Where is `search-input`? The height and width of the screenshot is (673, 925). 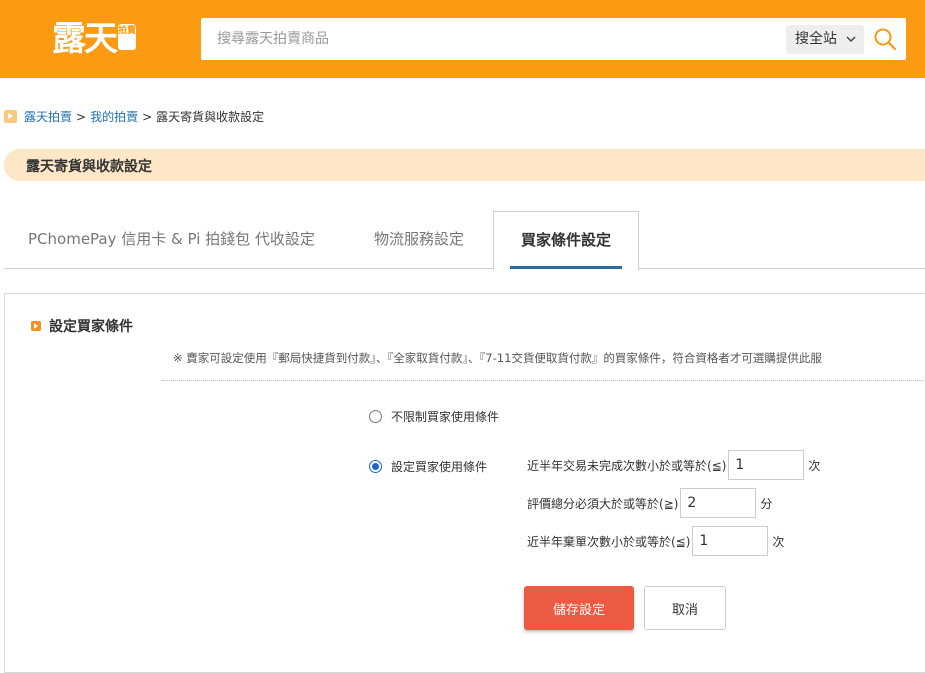
search-input is located at coordinates (491, 39).